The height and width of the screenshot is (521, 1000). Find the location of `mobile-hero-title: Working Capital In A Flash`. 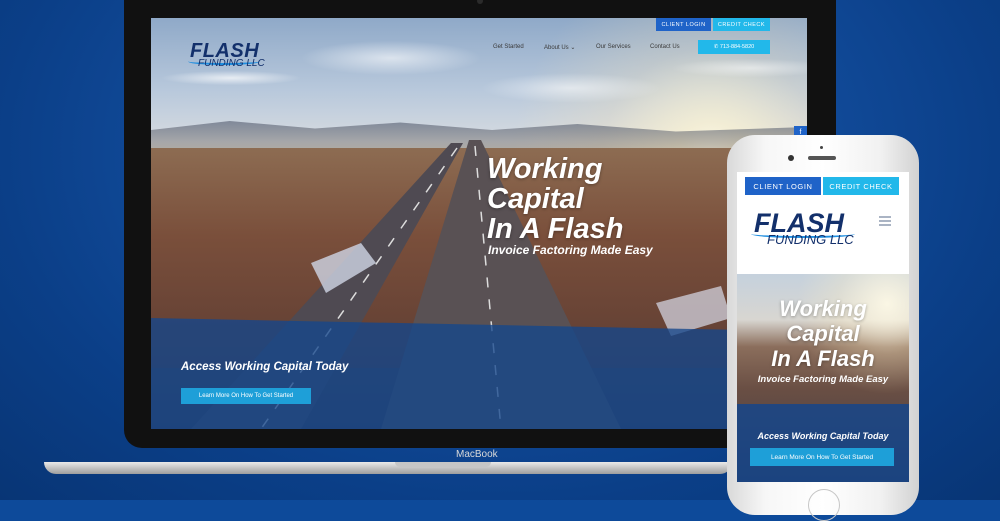

mobile-hero-title: Working Capital In A Flash is located at coordinates (823, 333).